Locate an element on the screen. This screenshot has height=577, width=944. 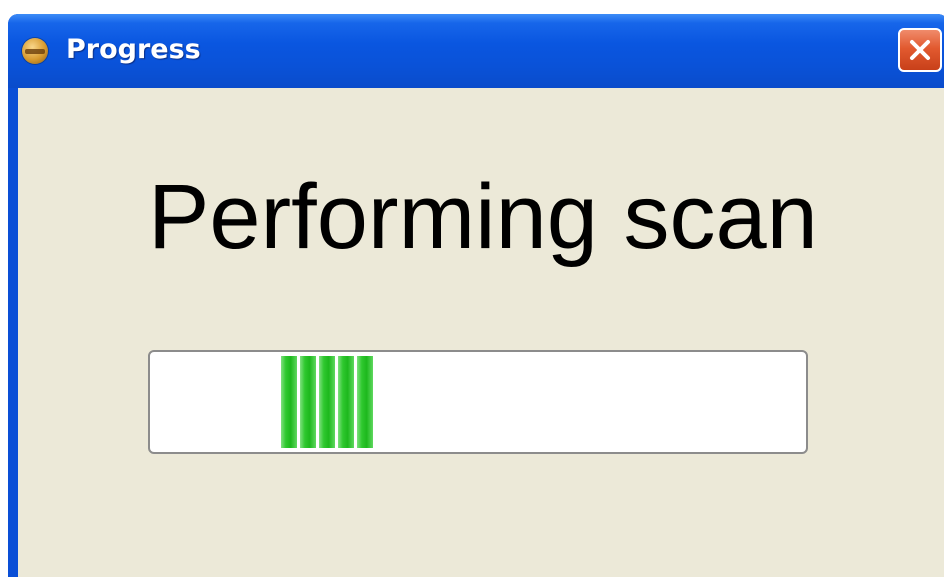
progress-marquee is located at coordinates (327, 402).